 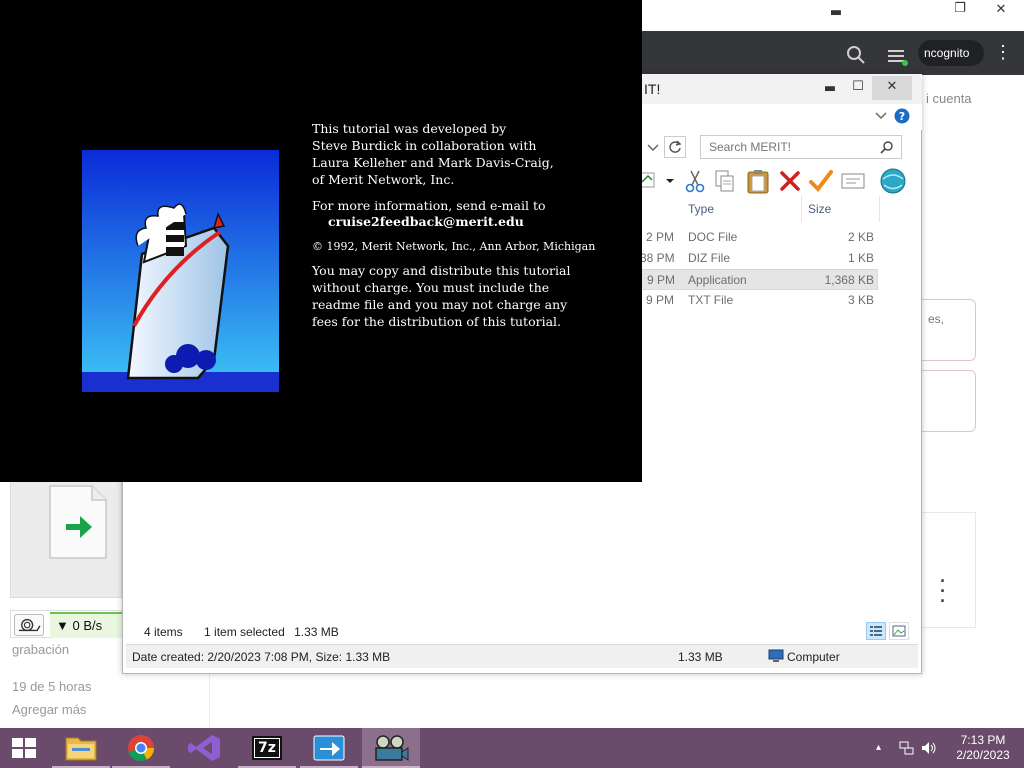 What do you see at coordinates (801, 147) in the screenshot?
I see `search-input: Search MERIT!` at bounding box center [801, 147].